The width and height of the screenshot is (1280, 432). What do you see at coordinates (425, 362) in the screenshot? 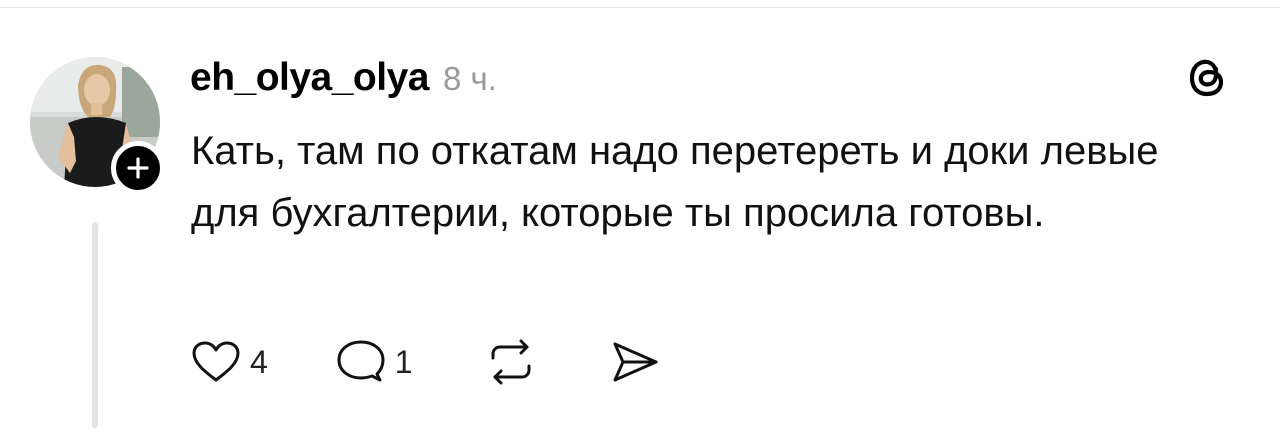
I see `action-bar: 4 1` at bounding box center [425, 362].